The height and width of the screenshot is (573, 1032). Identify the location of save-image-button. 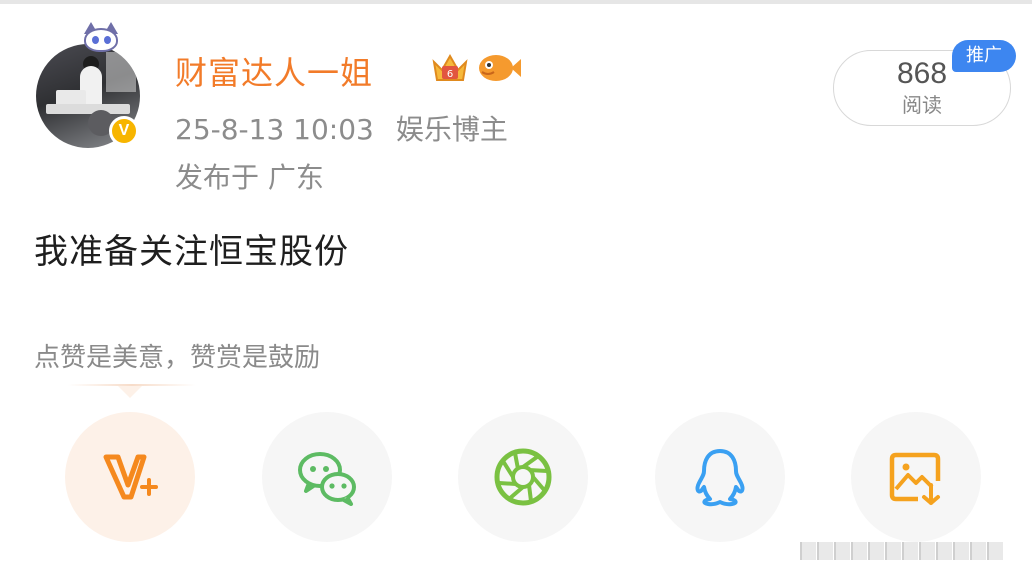
(916, 477).